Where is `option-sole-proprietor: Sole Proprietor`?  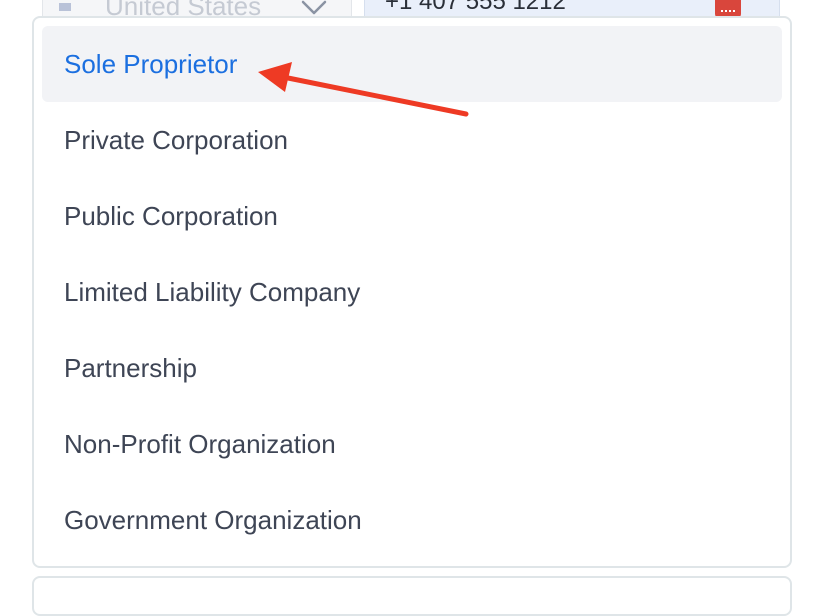
option-sole-proprietor: Sole Proprietor is located at coordinates (412, 64).